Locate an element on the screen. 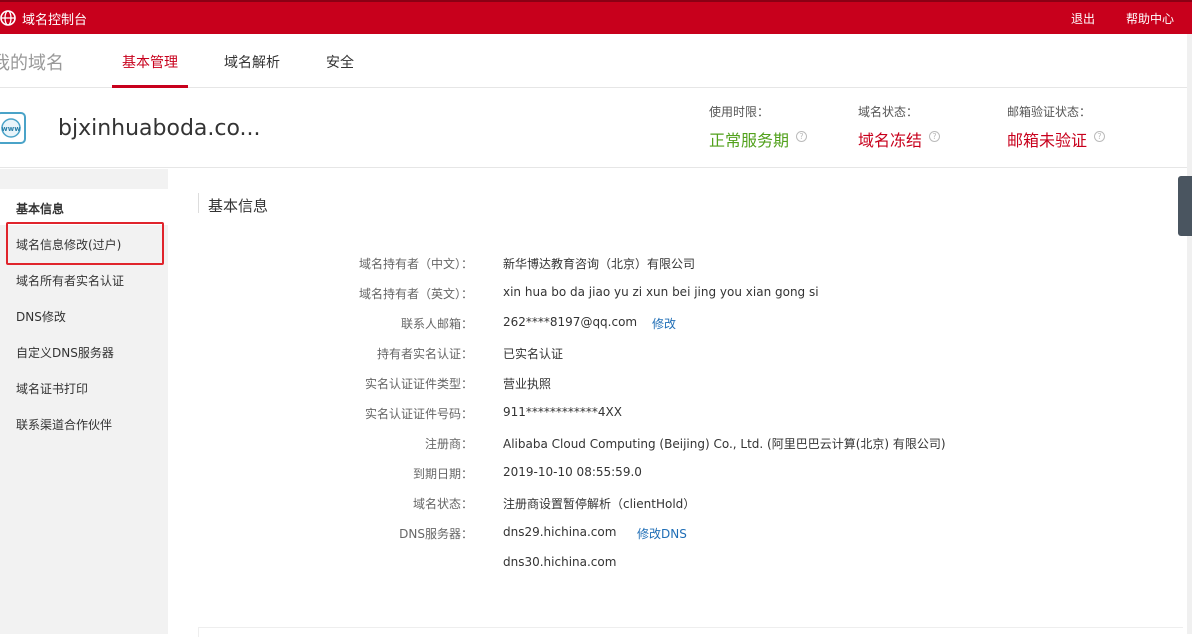 The image size is (1192, 637). service-period-status: 使用时限： 正常服务期 ? is located at coordinates (758, 127).